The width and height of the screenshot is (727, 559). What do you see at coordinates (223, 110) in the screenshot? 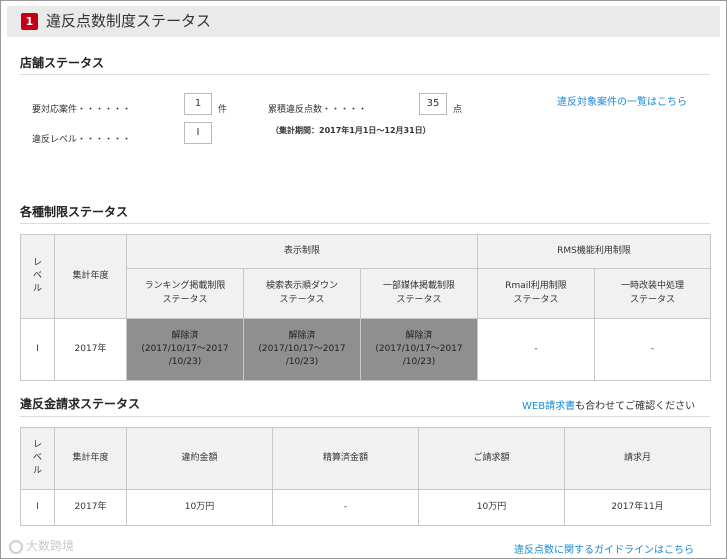
I see `cases-unit: 件` at bounding box center [223, 110].